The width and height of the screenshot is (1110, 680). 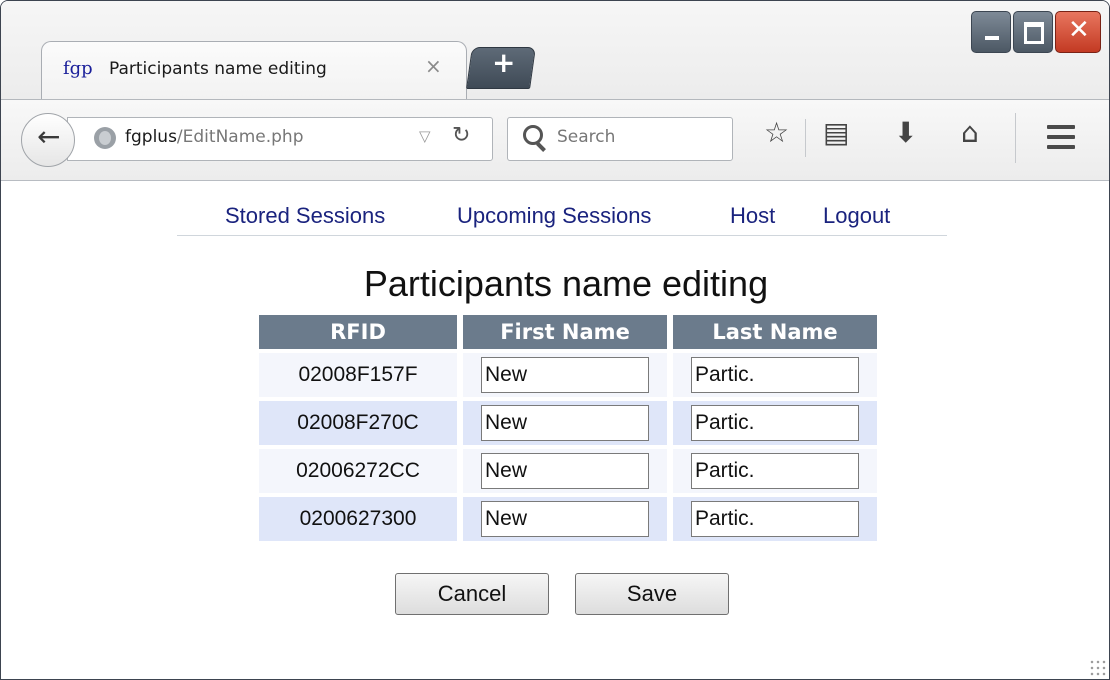 I want to click on url-path: /EditName.php, so click(x=240, y=137).